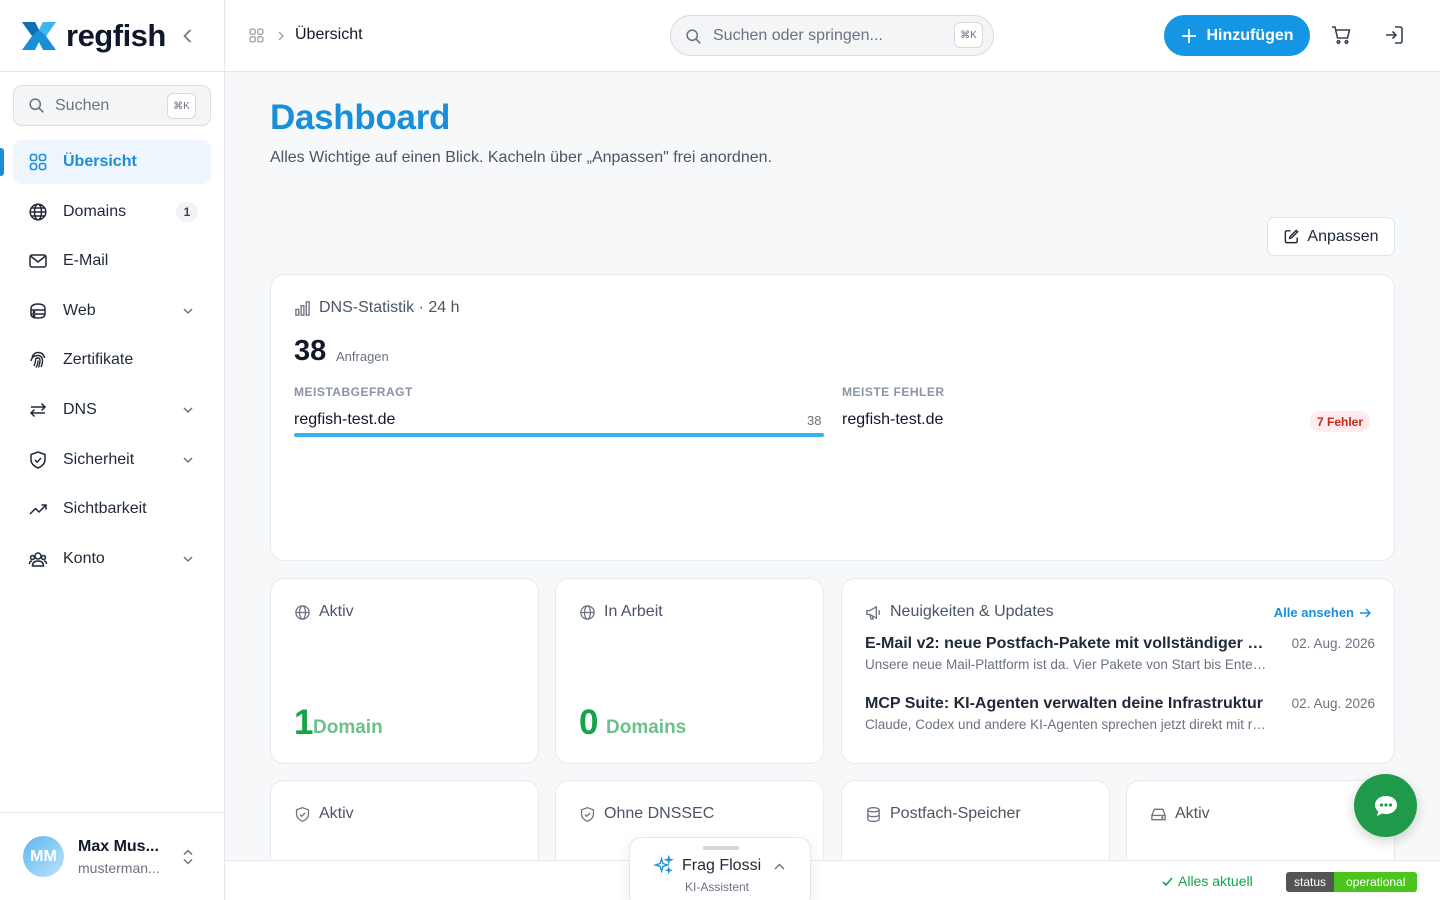 The height and width of the screenshot is (900, 1440). I want to click on sidebar-item-label: E-Mail, so click(86, 261).